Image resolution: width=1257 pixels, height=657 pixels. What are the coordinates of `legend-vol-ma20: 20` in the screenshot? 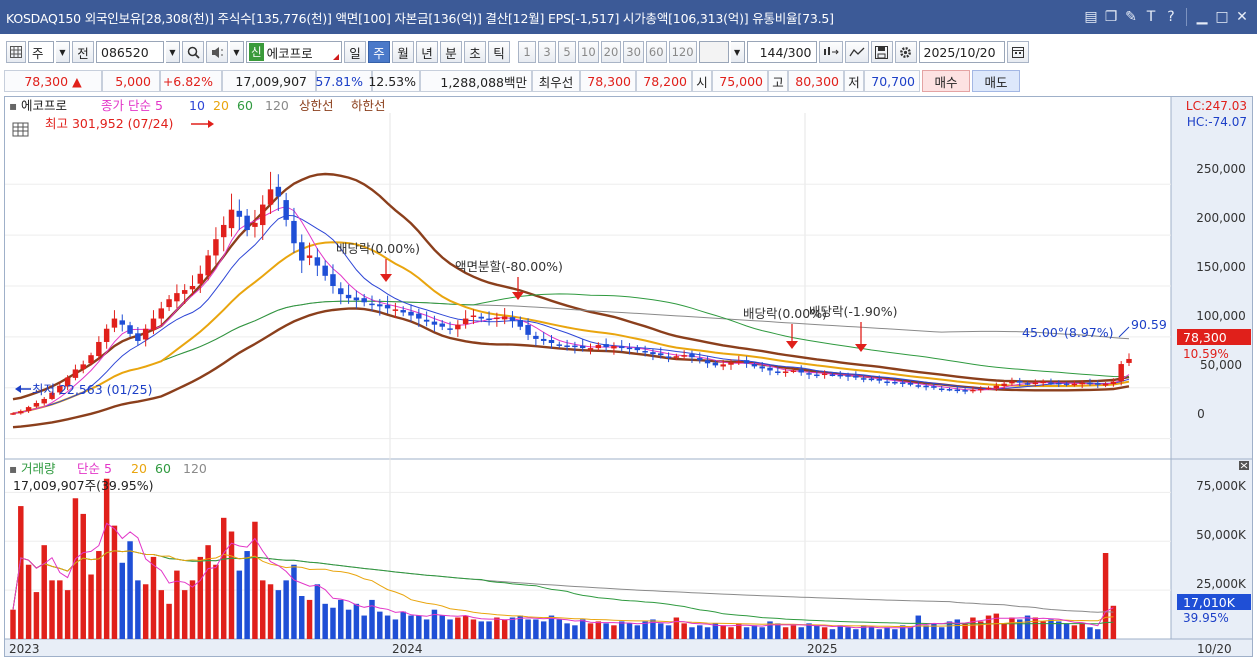 It's located at (139, 468).